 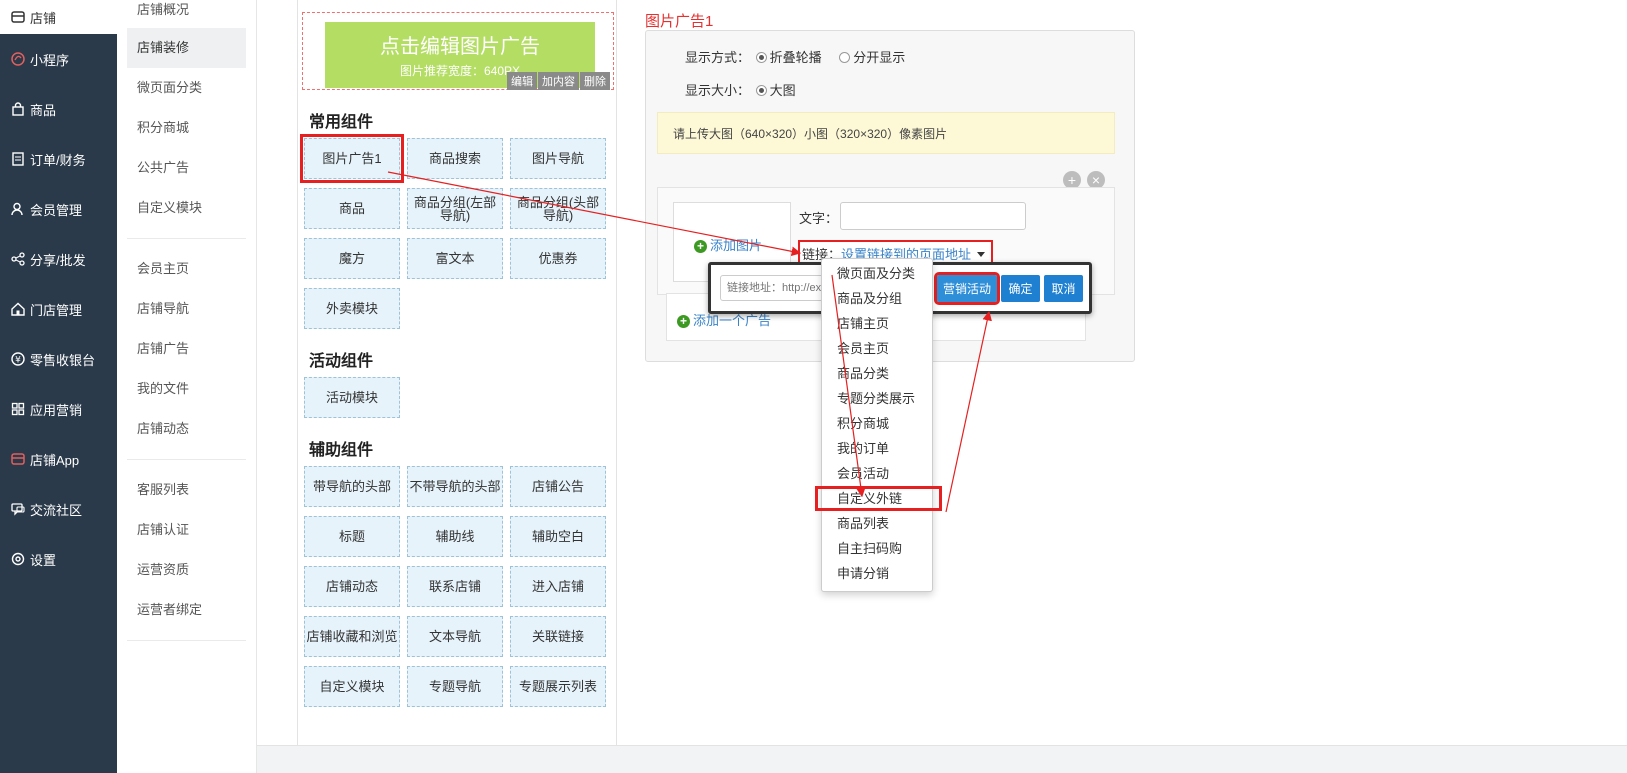 What do you see at coordinates (877, 523) in the screenshot?
I see `dropdown-item: 商品列表` at bounding box center [877, 523].